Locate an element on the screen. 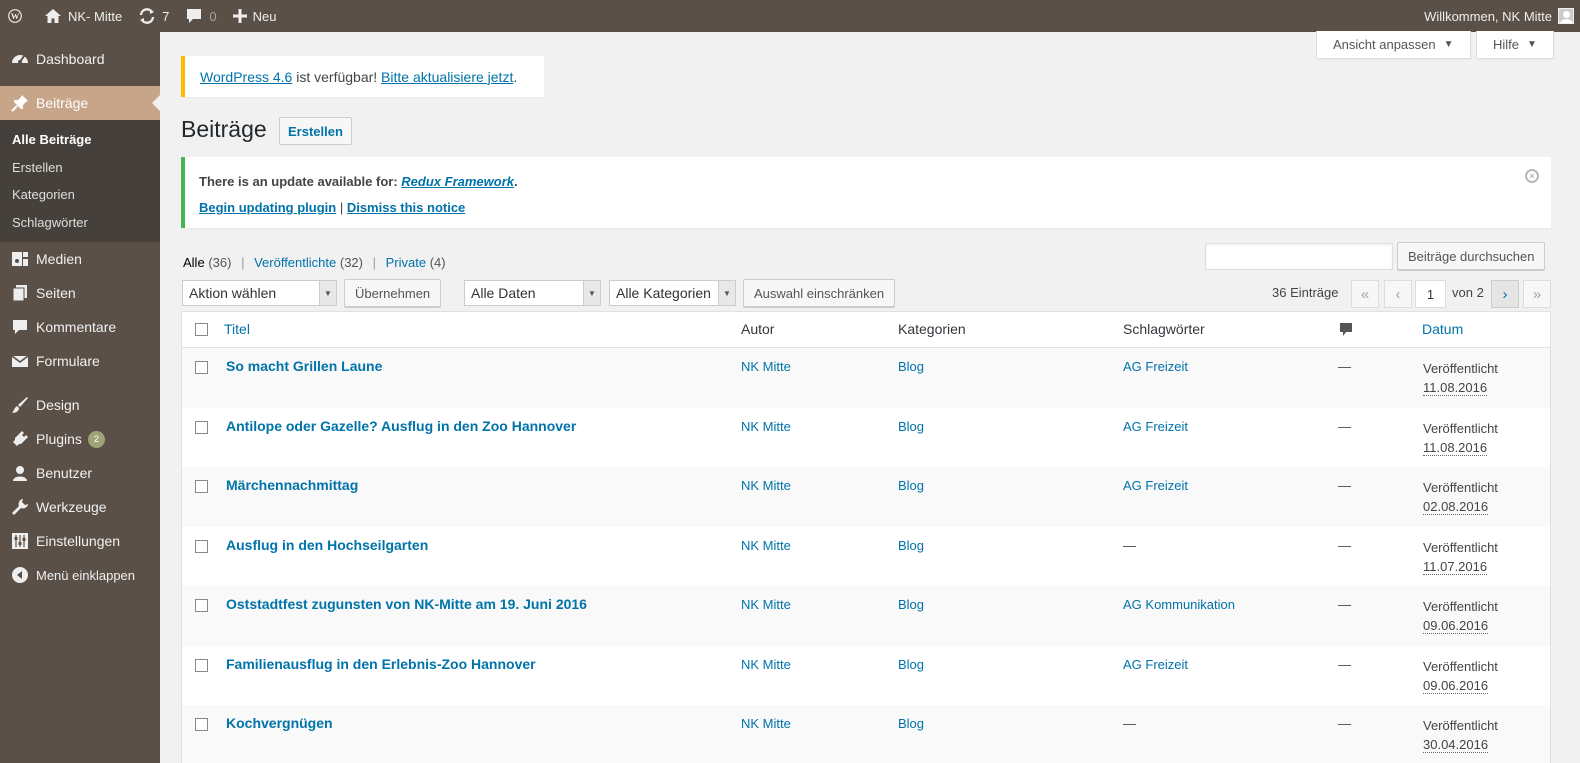  plus-icon is located at coordinates (239, 16).